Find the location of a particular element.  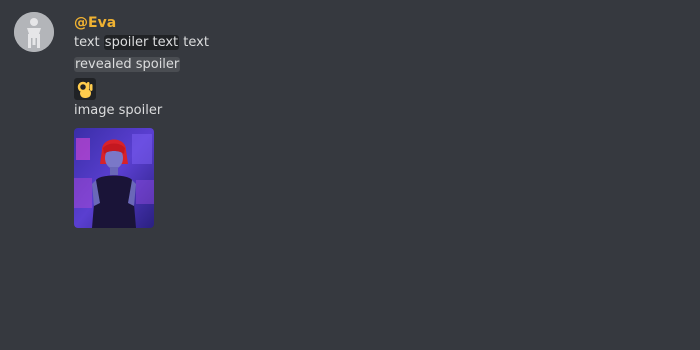

image-spoiler-label: image spoiler is located at coordinates (118, 110).